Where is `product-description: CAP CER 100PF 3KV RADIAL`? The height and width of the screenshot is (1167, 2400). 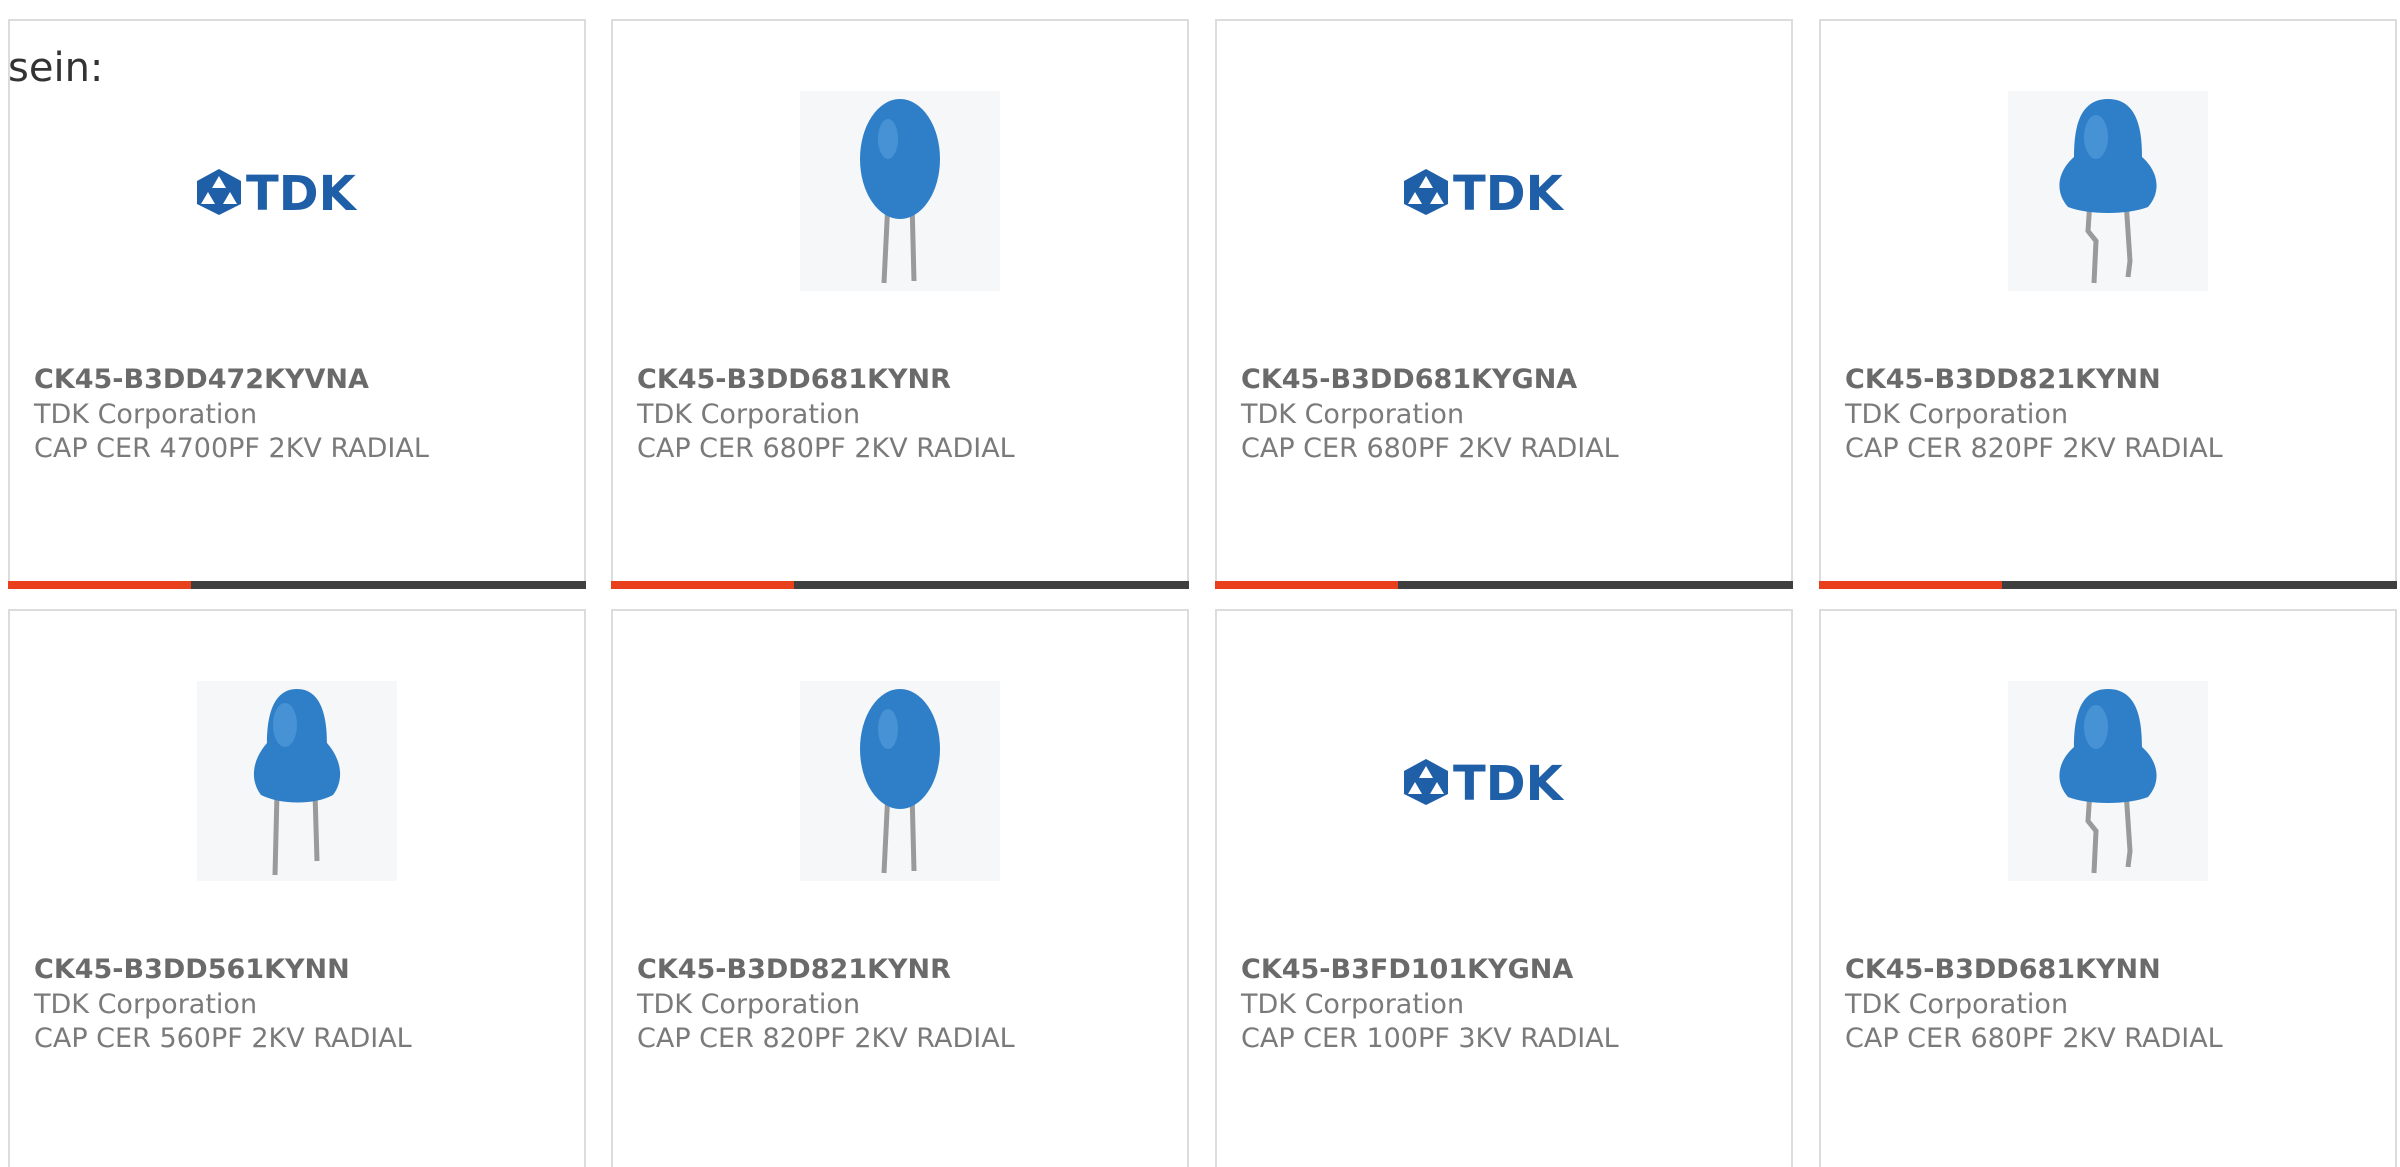
product-description: CAP CER 100PF 3KV RADIAL is located at coordinates (1430, 1038).